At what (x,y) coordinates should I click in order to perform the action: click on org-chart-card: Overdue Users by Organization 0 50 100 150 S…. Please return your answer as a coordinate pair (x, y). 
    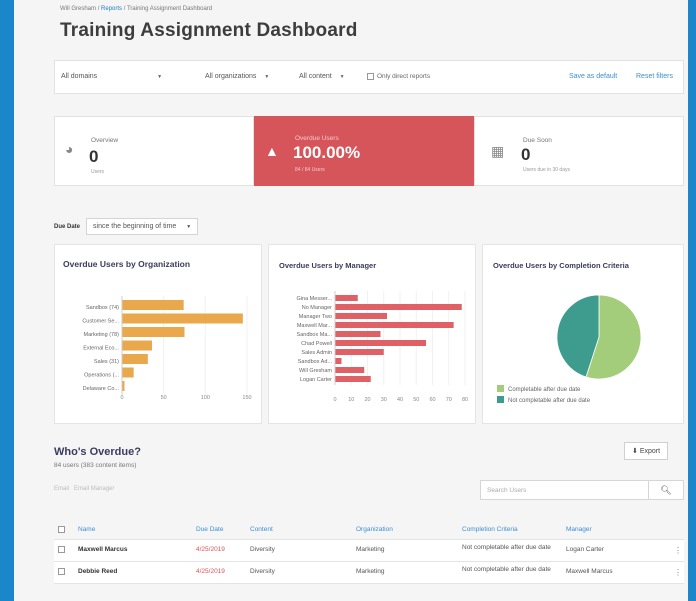
    Looking at the image, I should click on (158, 334).